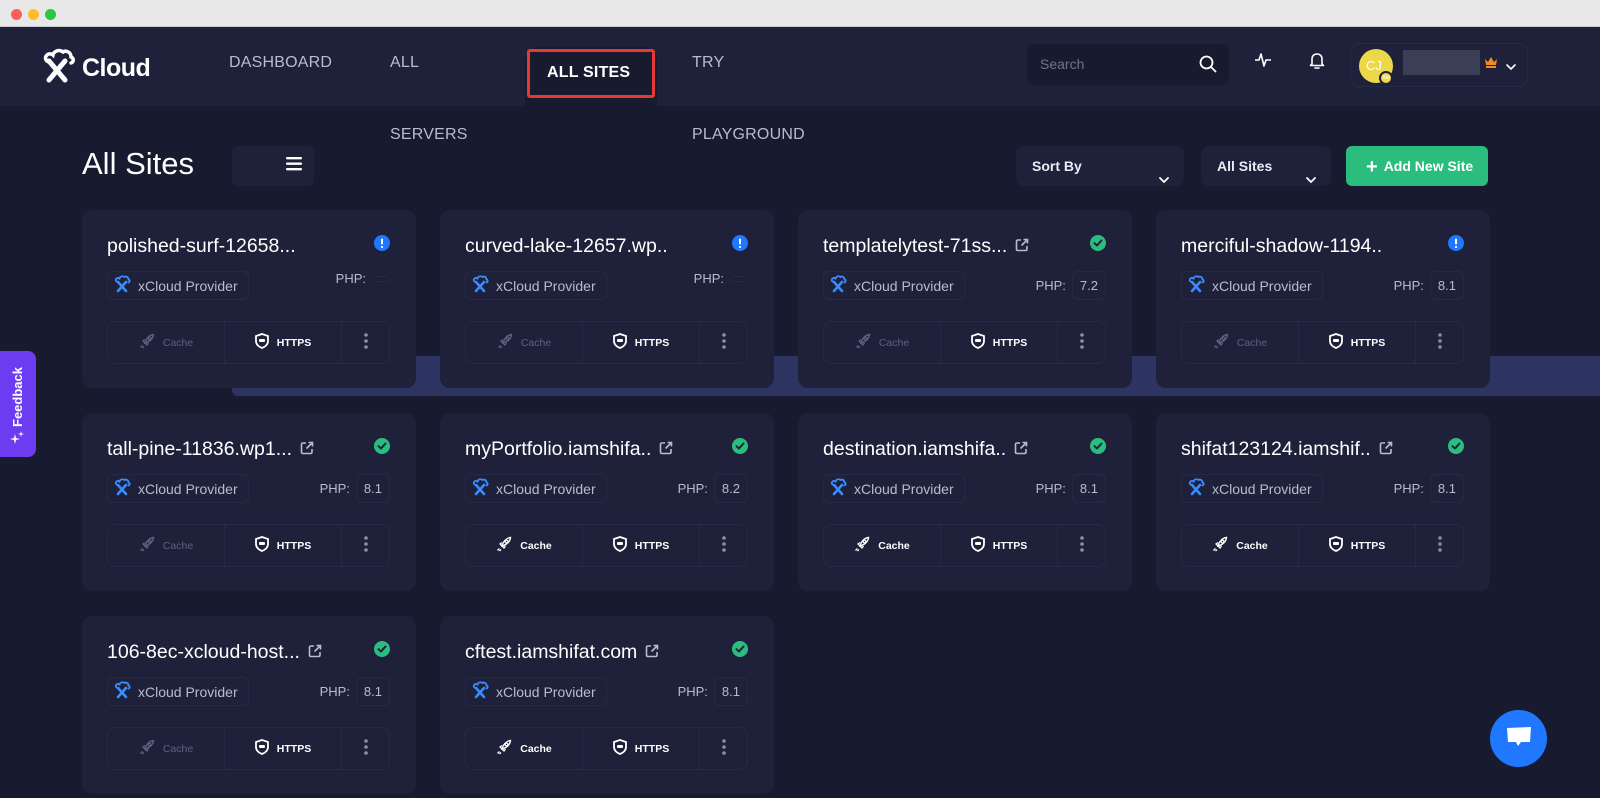 This screenshot has width=1600, height=798. What do you see at coordinates (33, 14) in the screenshot?
I see `window-minimize-button` at bounding box center [33, 14].